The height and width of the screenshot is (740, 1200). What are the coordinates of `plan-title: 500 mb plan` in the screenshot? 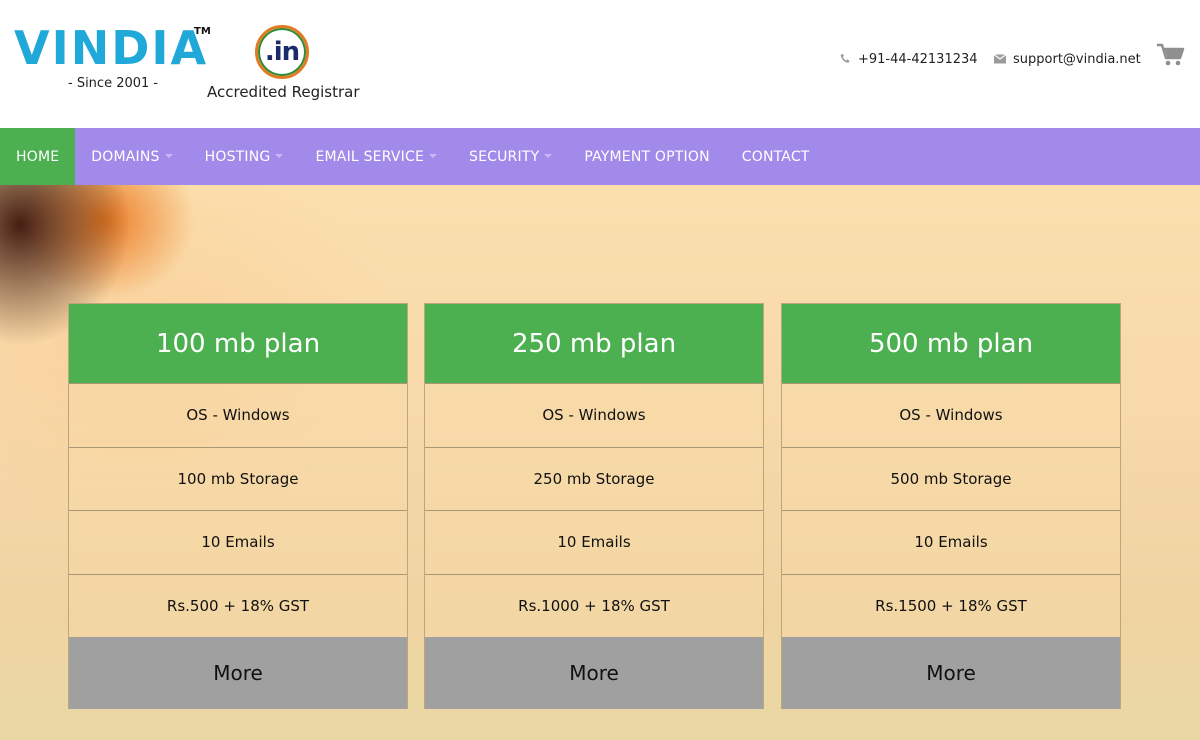 It's located at (951, 343).